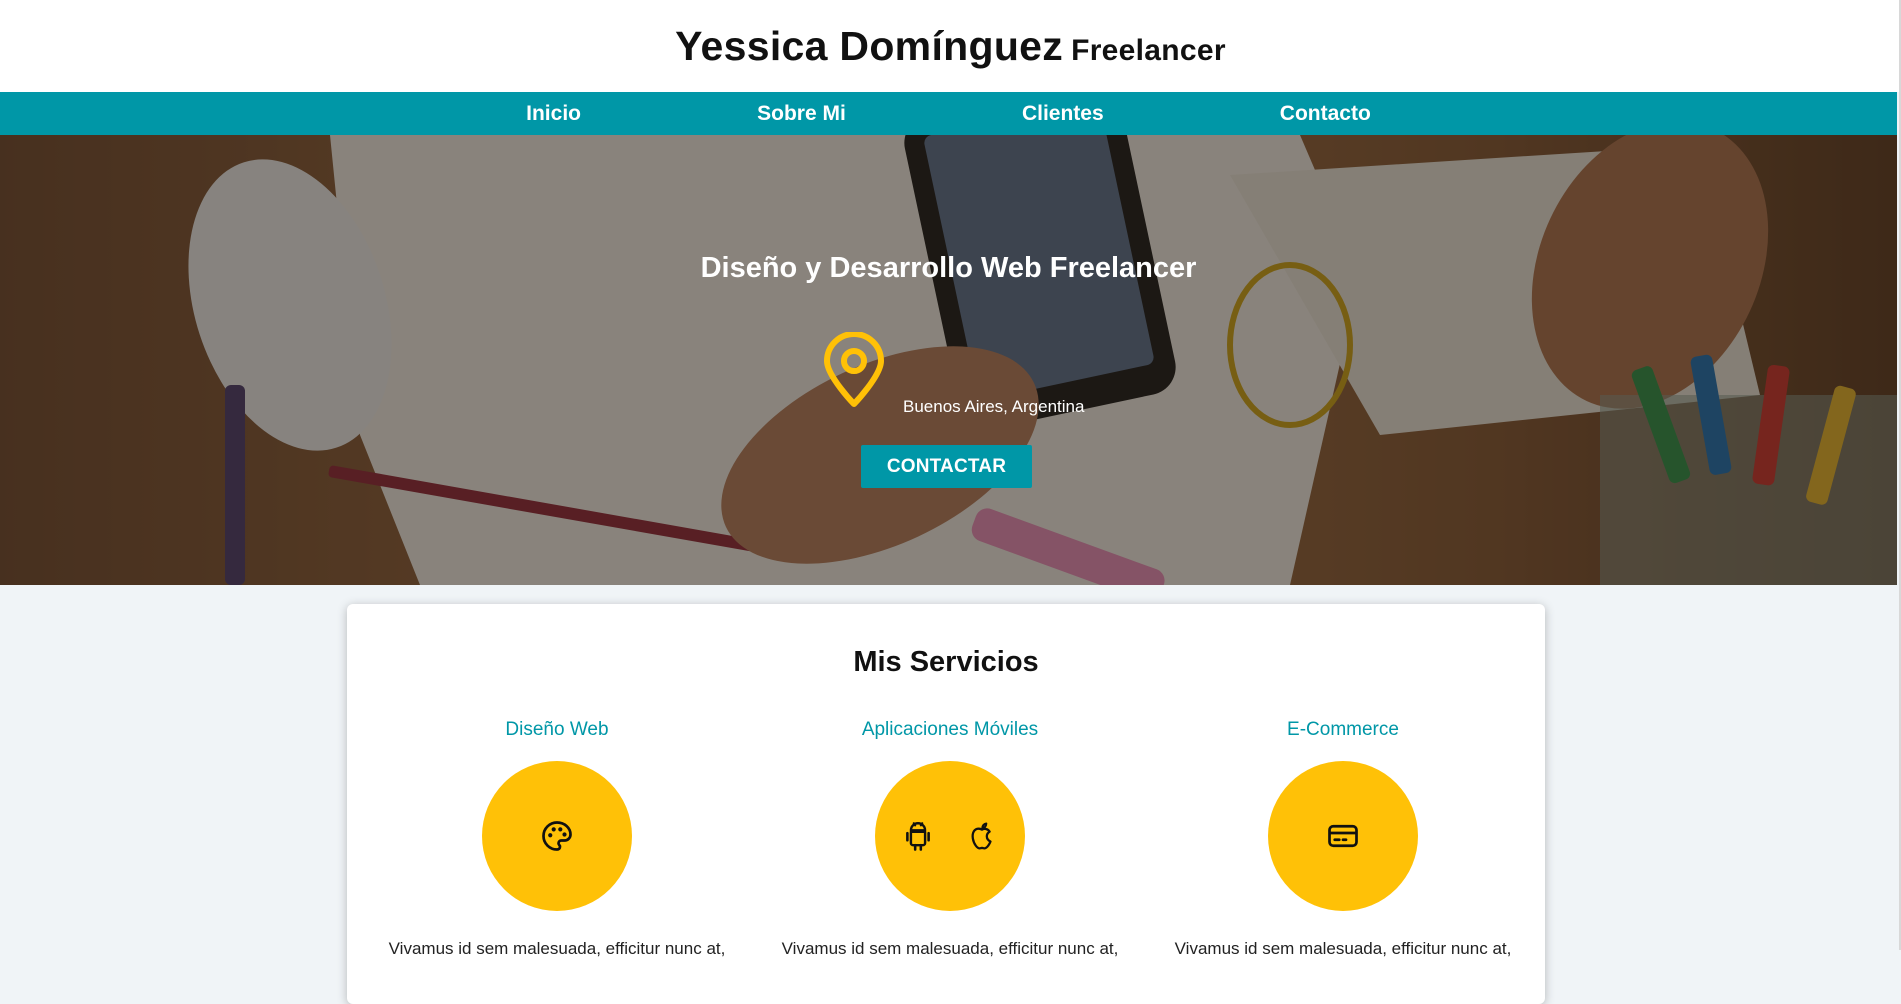  Describe the element at coordinates (981, 836) in the screenshot. I see `apple-icon` at that location.